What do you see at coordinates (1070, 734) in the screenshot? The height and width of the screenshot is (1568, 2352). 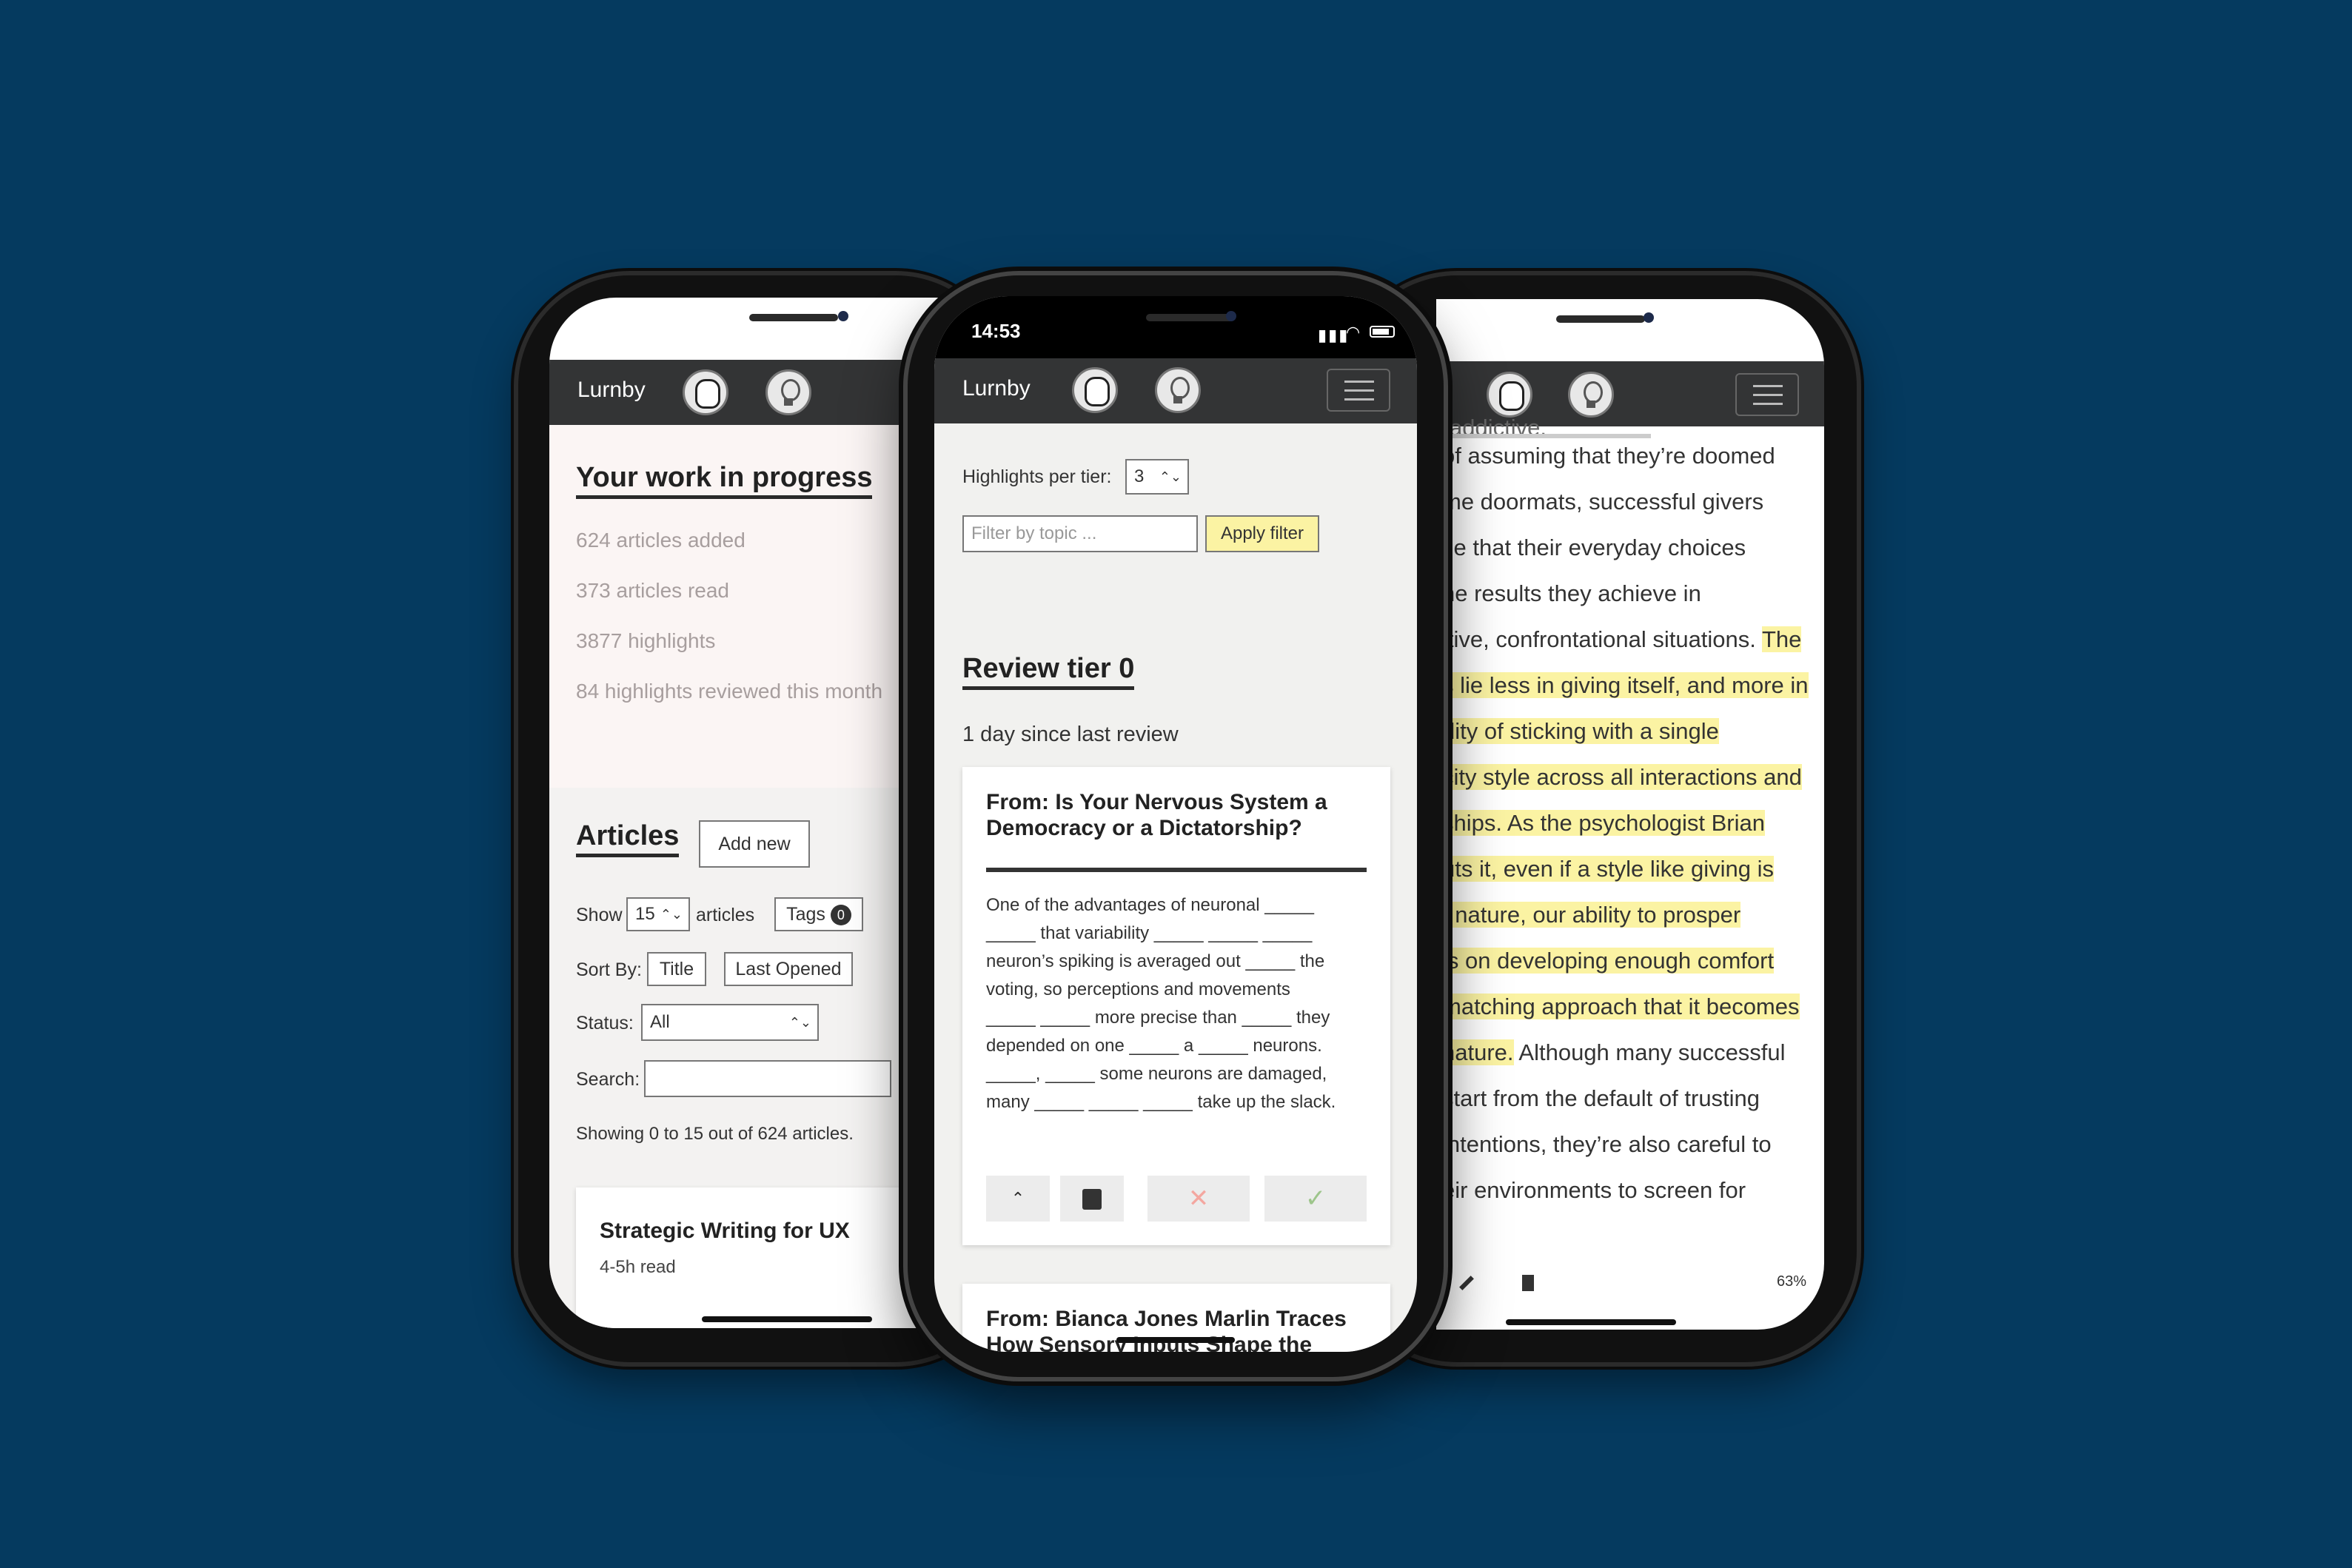 I see `since-last-review: 1 day since last review` at bounding box center [1070, 734].